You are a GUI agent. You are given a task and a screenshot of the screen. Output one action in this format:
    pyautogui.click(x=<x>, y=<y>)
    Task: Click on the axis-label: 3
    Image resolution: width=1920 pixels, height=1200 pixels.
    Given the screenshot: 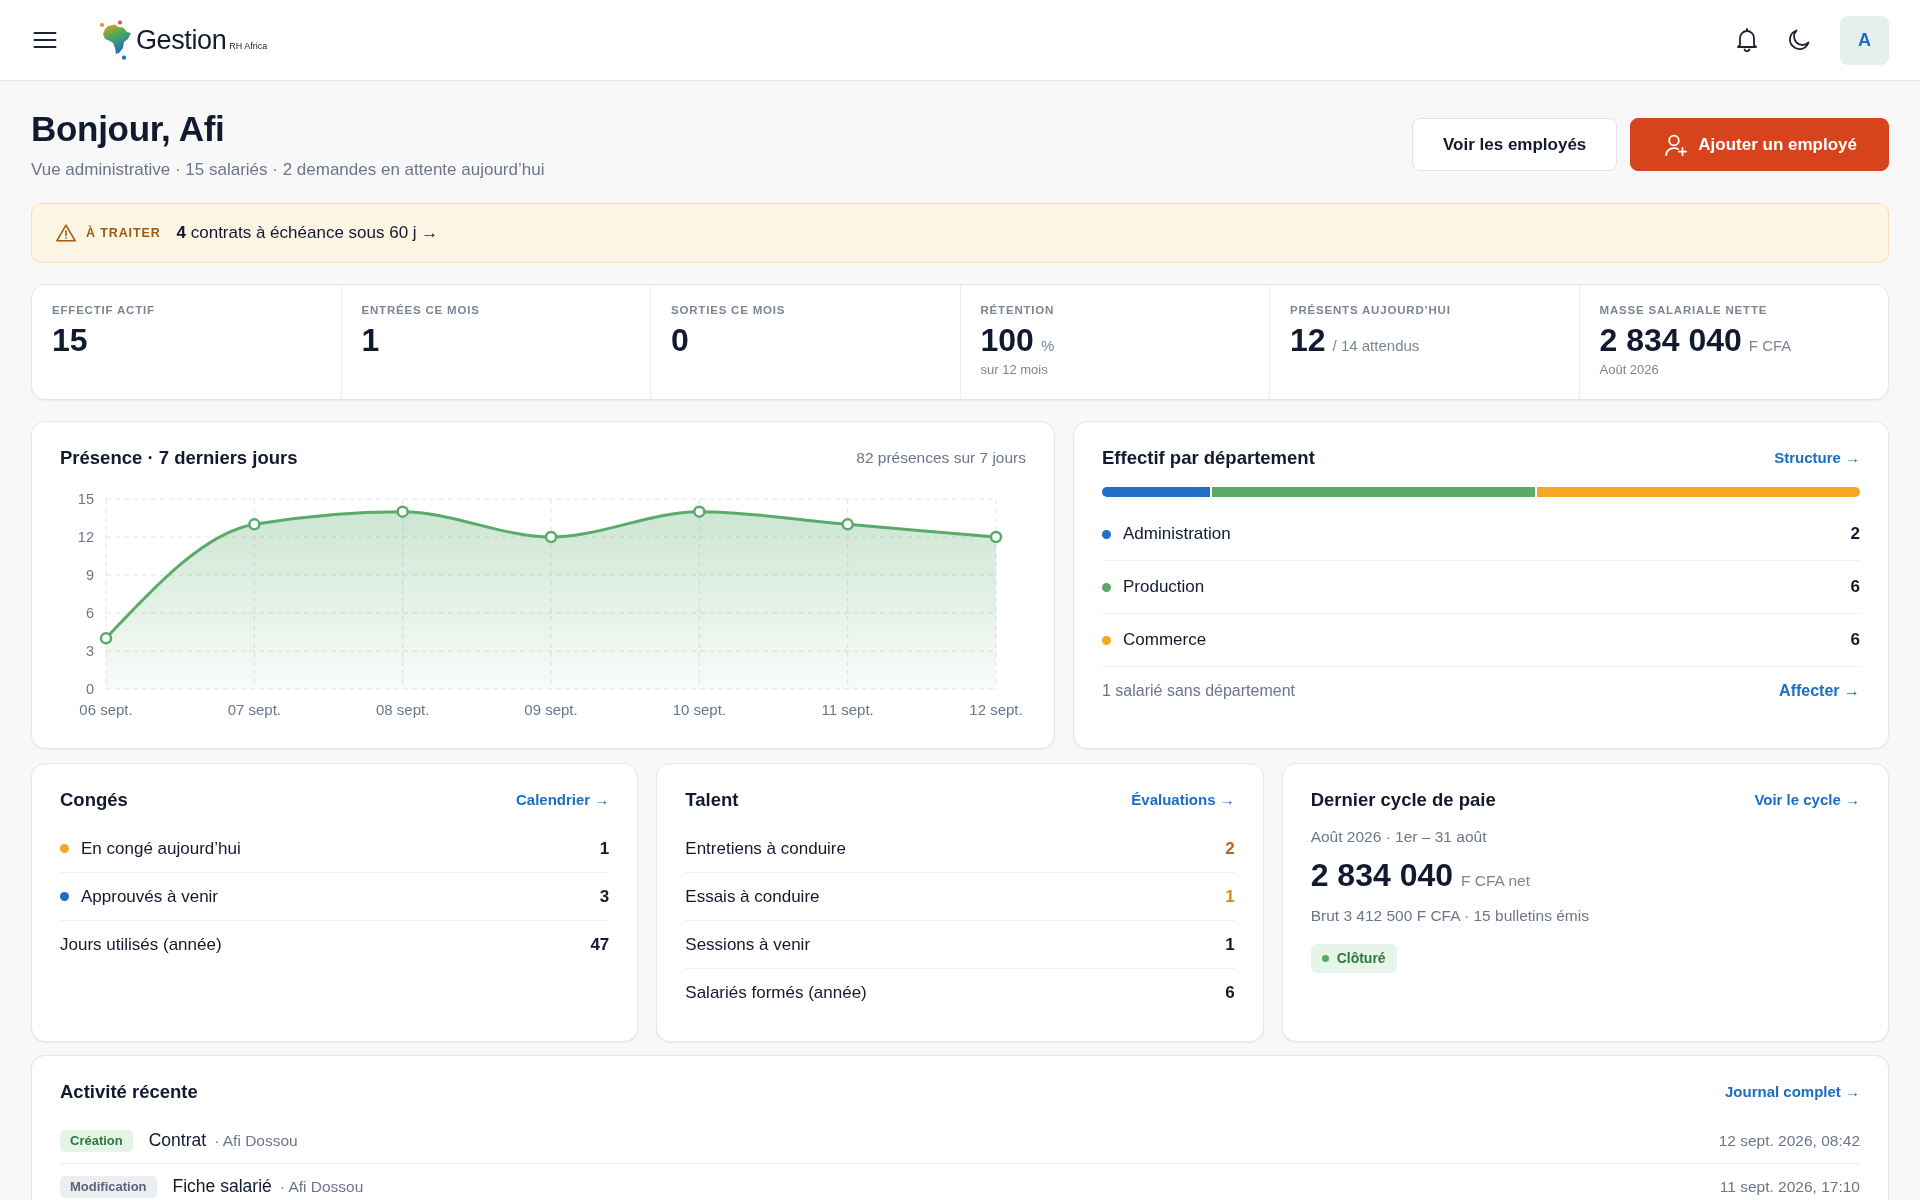 What is the action you would take?
    pyautogui.click(x=89, y=651)
    